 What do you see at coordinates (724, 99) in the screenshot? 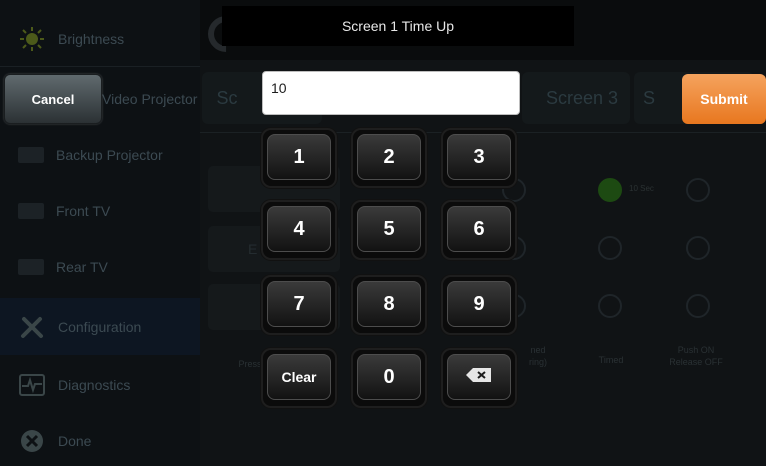
I see `submit-button: Submit` at bounding box center [724, 99].